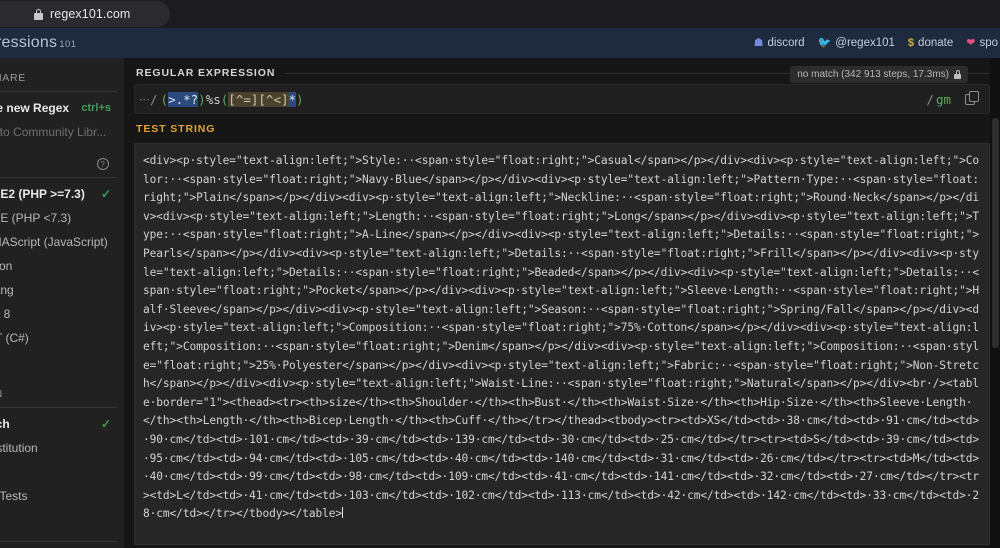 The height and width of the screenshot is (548, 1000). Describe the element at coordinates (176, 129) in the screenshot. I see `test-string-label-text: TEST STRING` at that location.